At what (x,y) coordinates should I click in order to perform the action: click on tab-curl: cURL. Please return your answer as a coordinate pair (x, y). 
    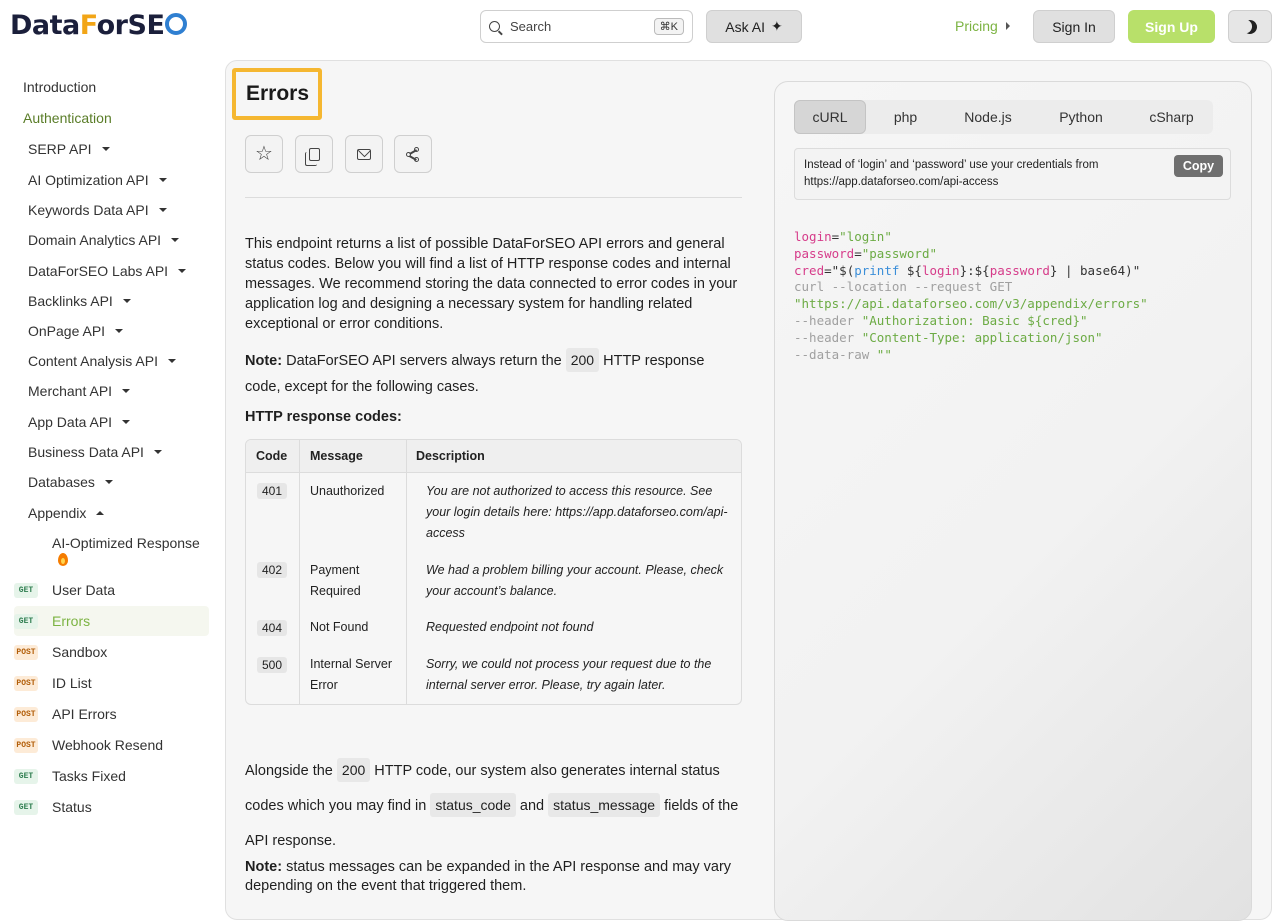
    Looking at the image, I should click on (830, 117).